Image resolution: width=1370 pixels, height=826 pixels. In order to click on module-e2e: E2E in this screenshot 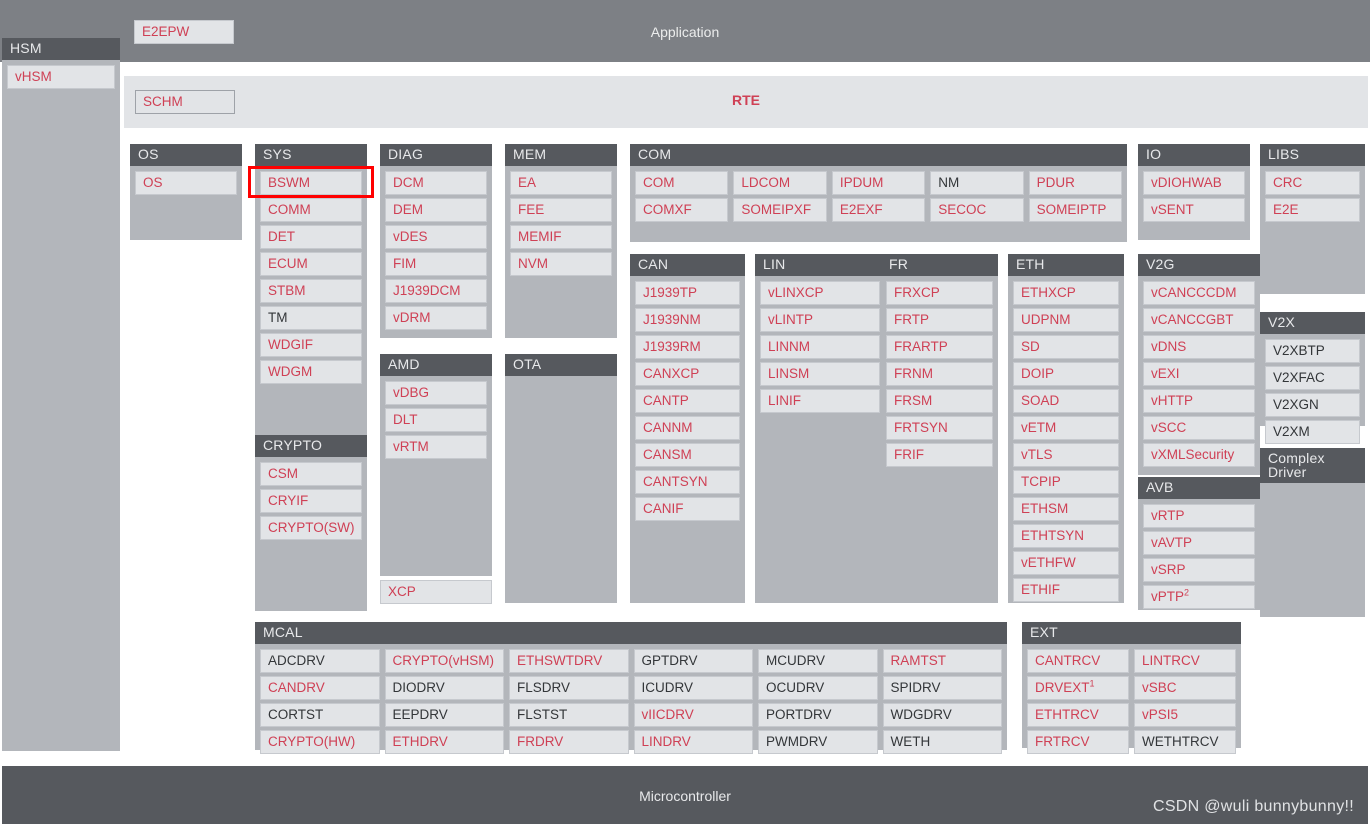, I will do `click(1312, 210)`.